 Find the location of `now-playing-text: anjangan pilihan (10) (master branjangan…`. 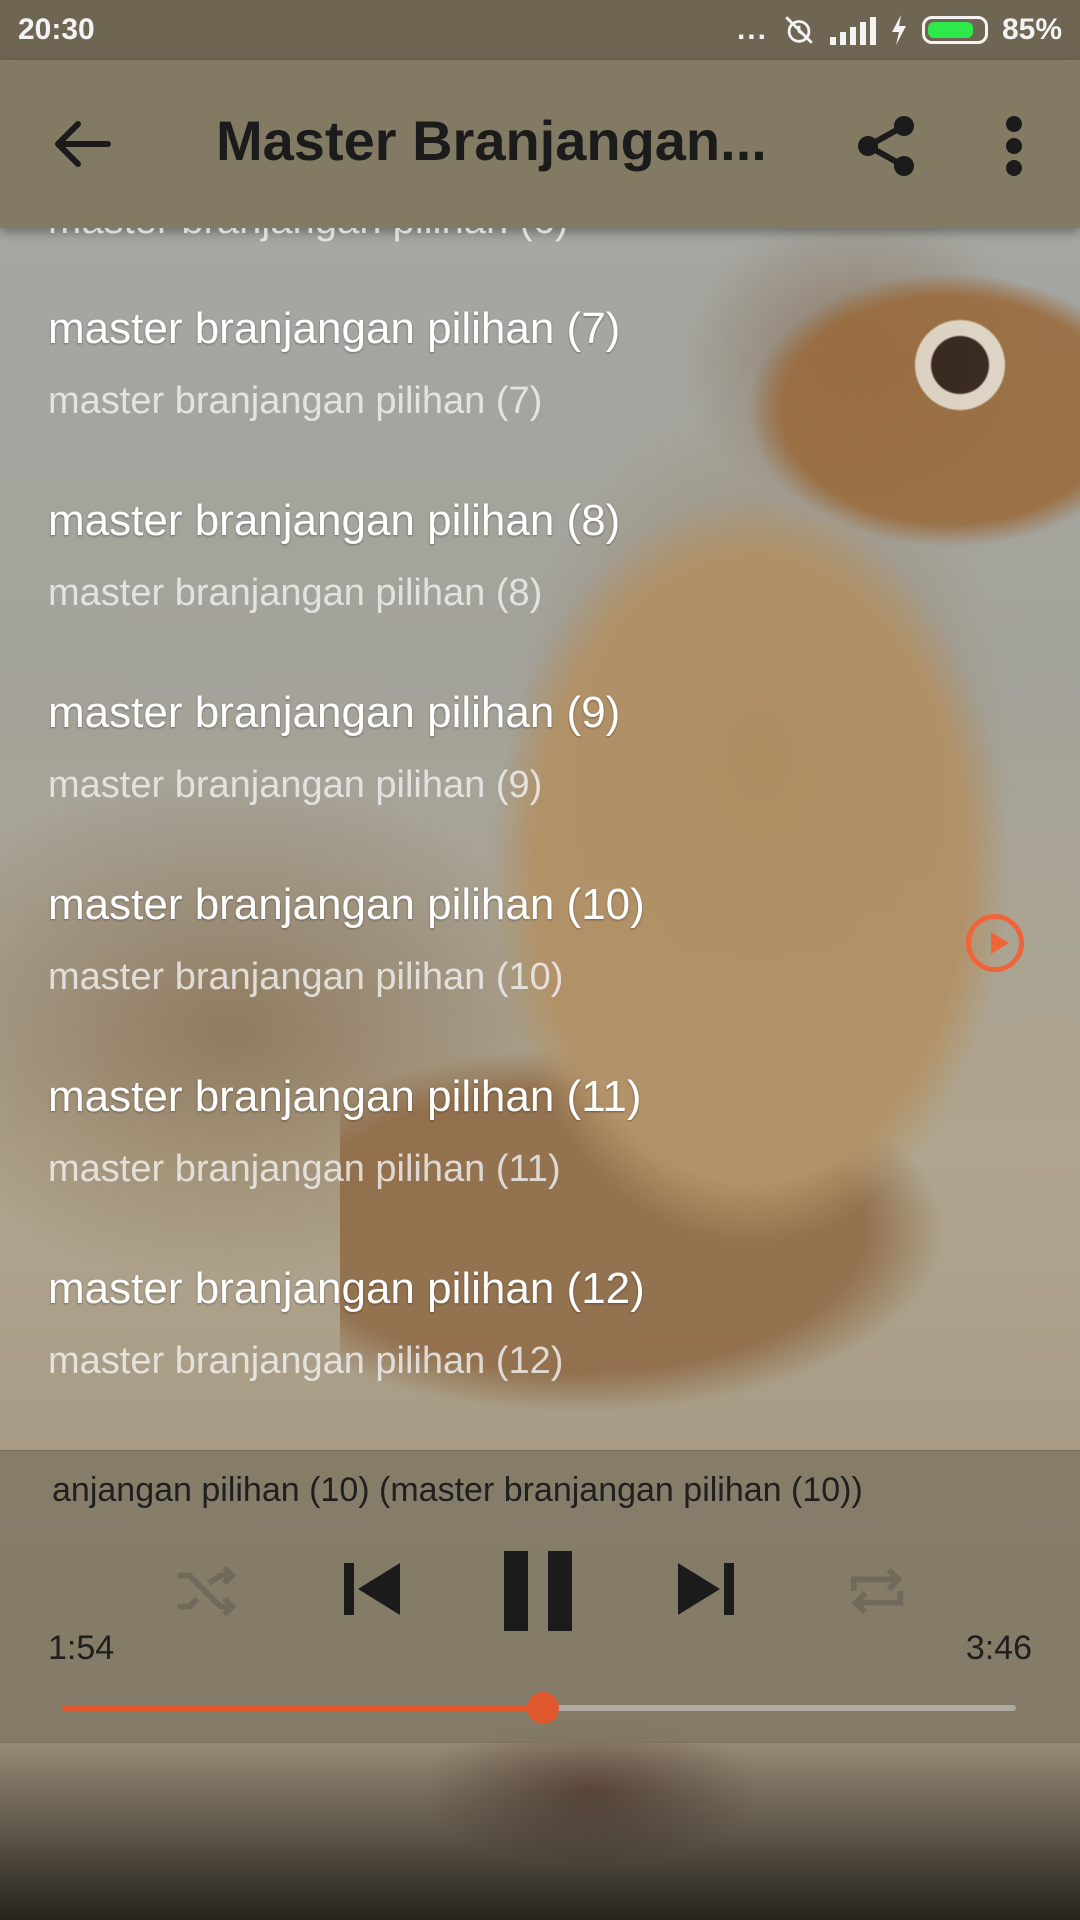

now-playing-text: anjangan pilihan (10) (master branjangan… is located at coordinates (457, 1490).